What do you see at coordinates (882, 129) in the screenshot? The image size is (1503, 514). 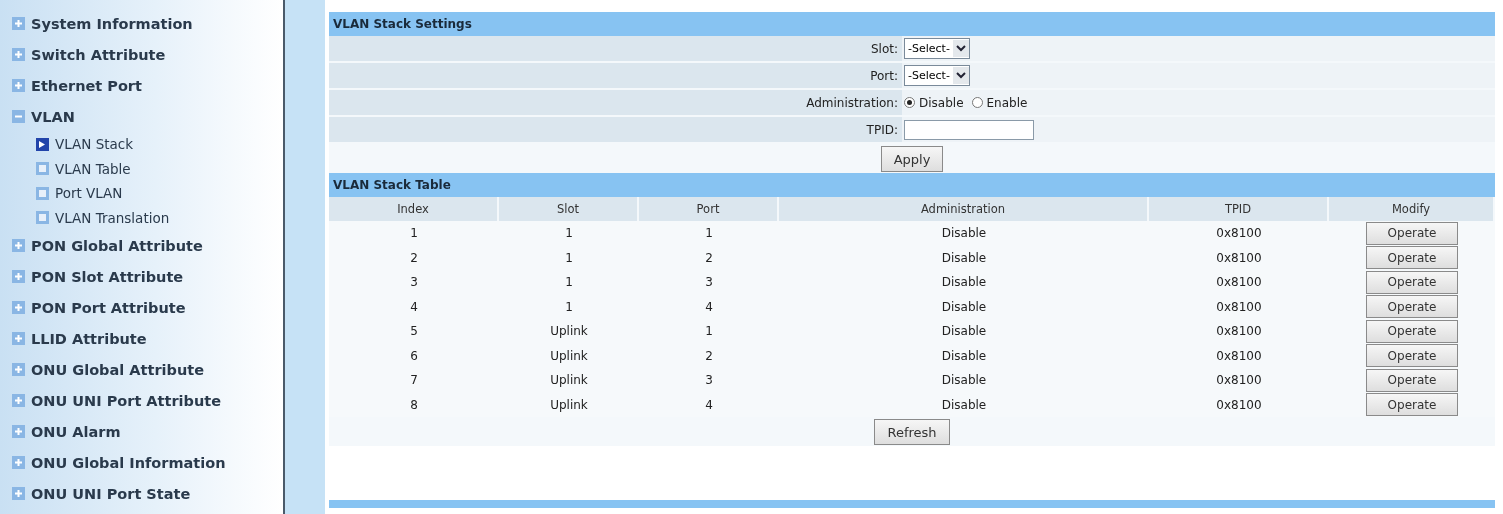 I see `field-label: TPID:` at bounding box center [882, 129].